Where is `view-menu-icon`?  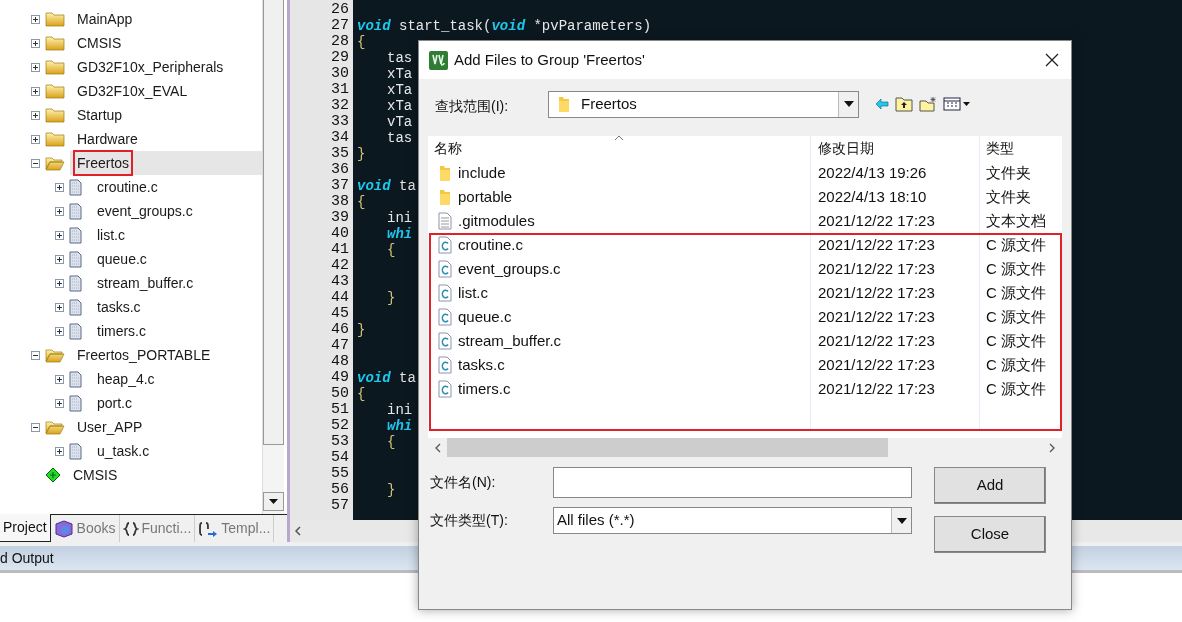
view-menu-icon is located at coordinates (957, 104).